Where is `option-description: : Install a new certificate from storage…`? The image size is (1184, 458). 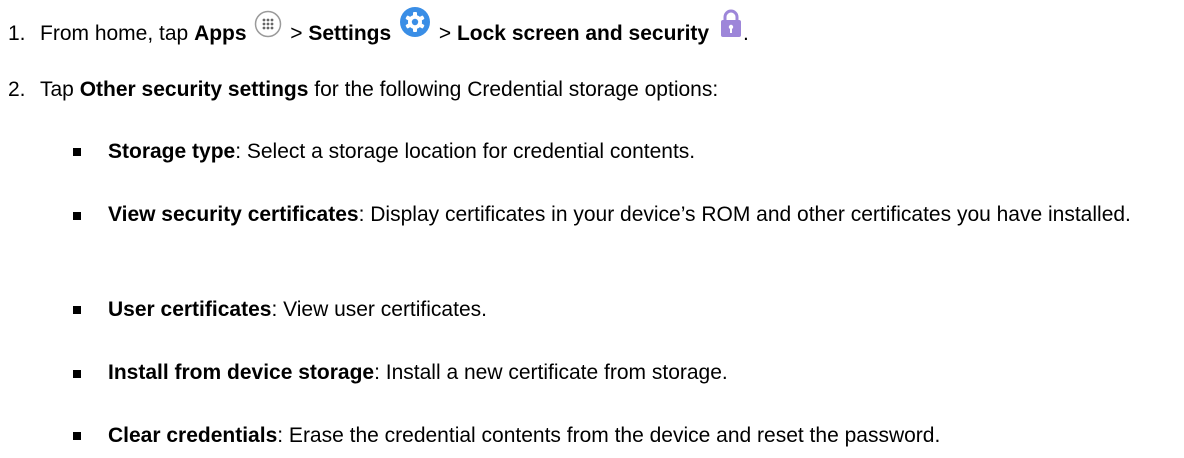
option-description: : Install a new certificate from storage… is located at coordinates (551, 372).